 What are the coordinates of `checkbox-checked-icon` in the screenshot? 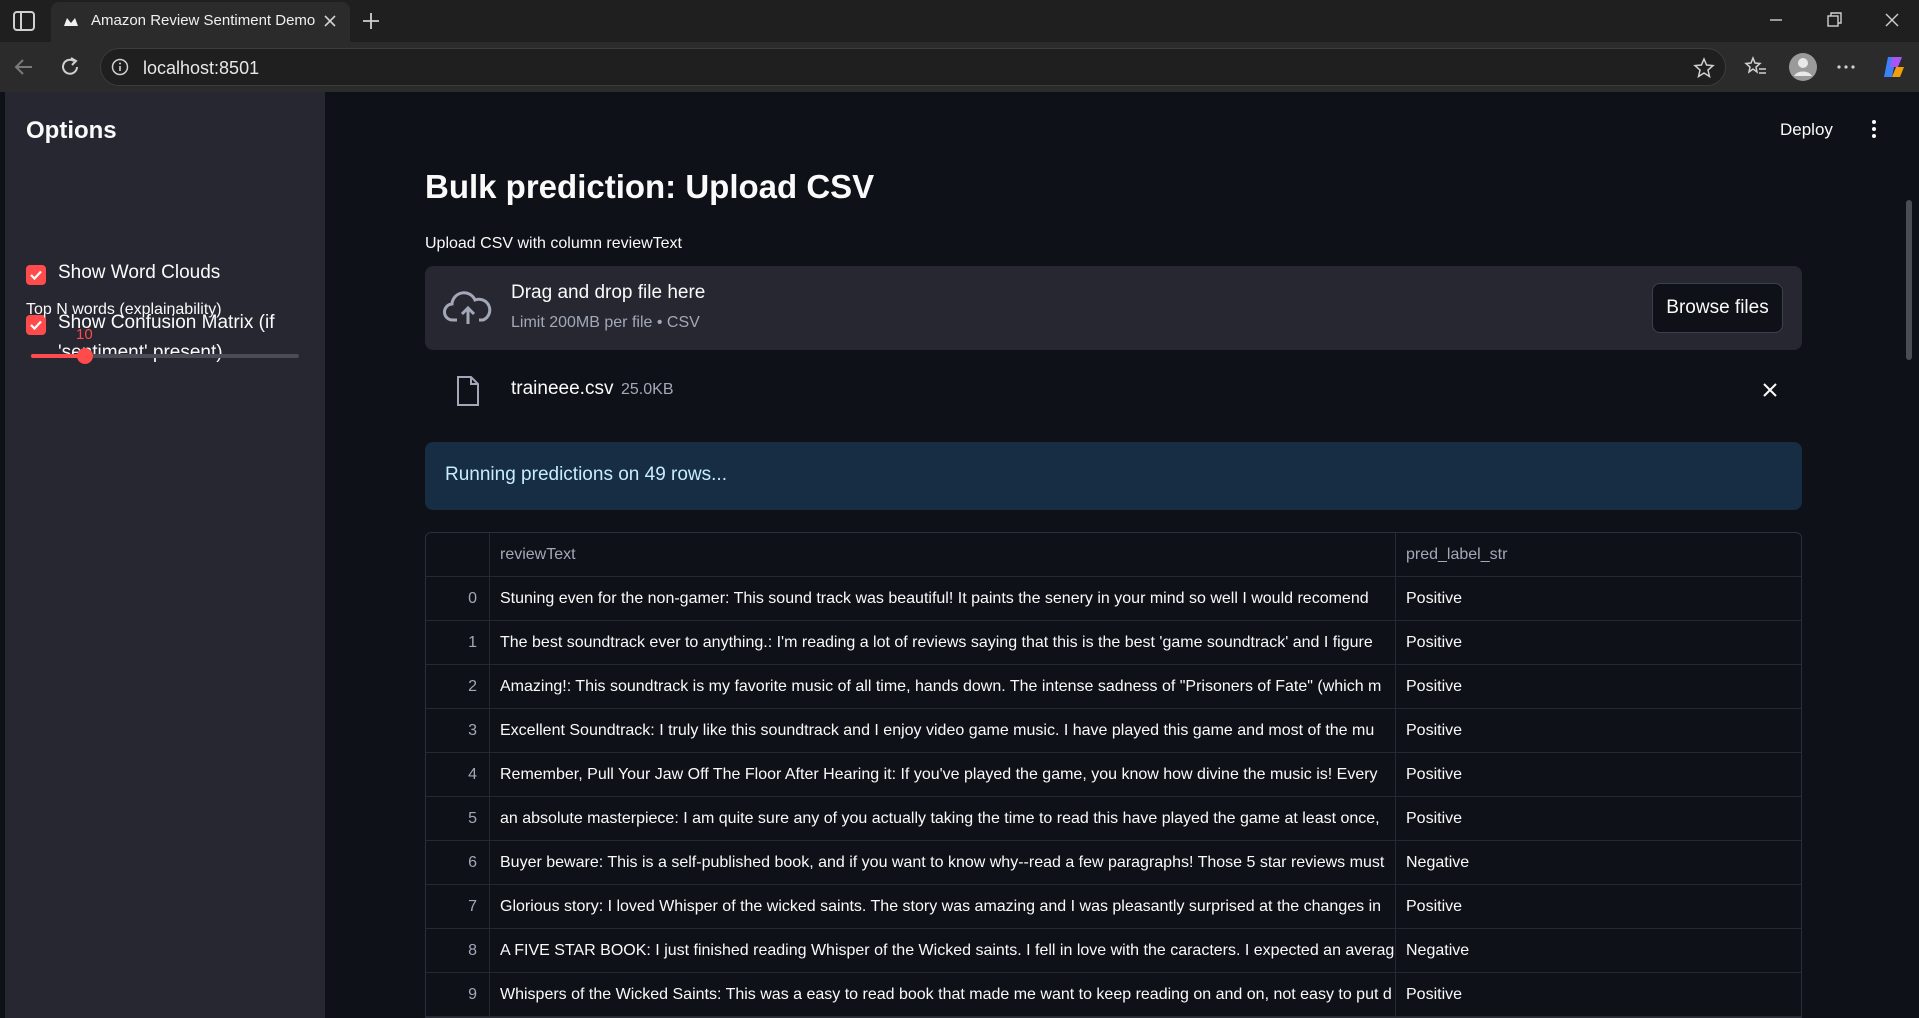 It's located at (36, 275).